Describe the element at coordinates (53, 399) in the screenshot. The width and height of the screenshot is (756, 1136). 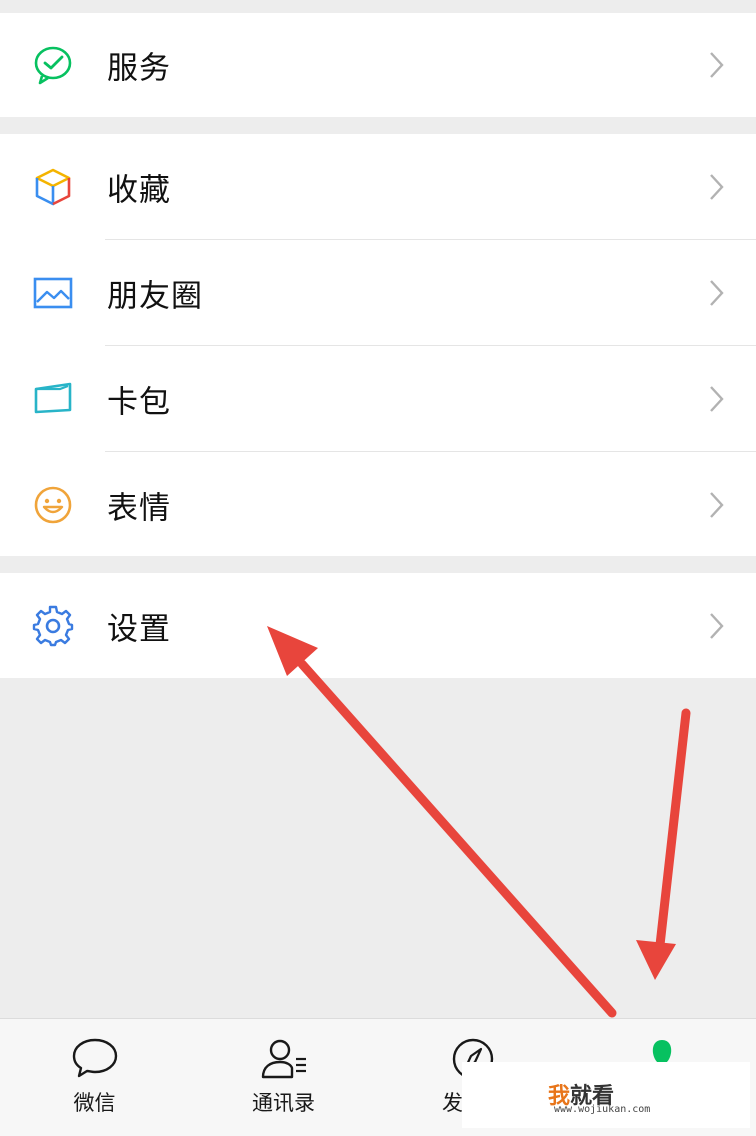
I see `card-wallet-icon` at that location.